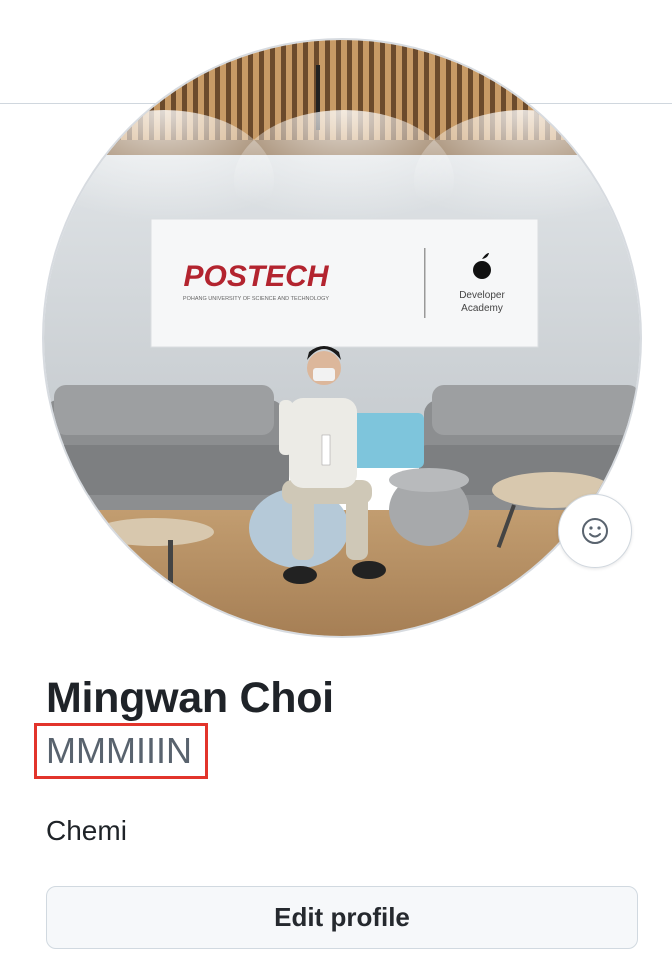  Describe the element at coordinates (342, 917) in the screenshot. I see `edit-profile-button: Edit profile` at that location.